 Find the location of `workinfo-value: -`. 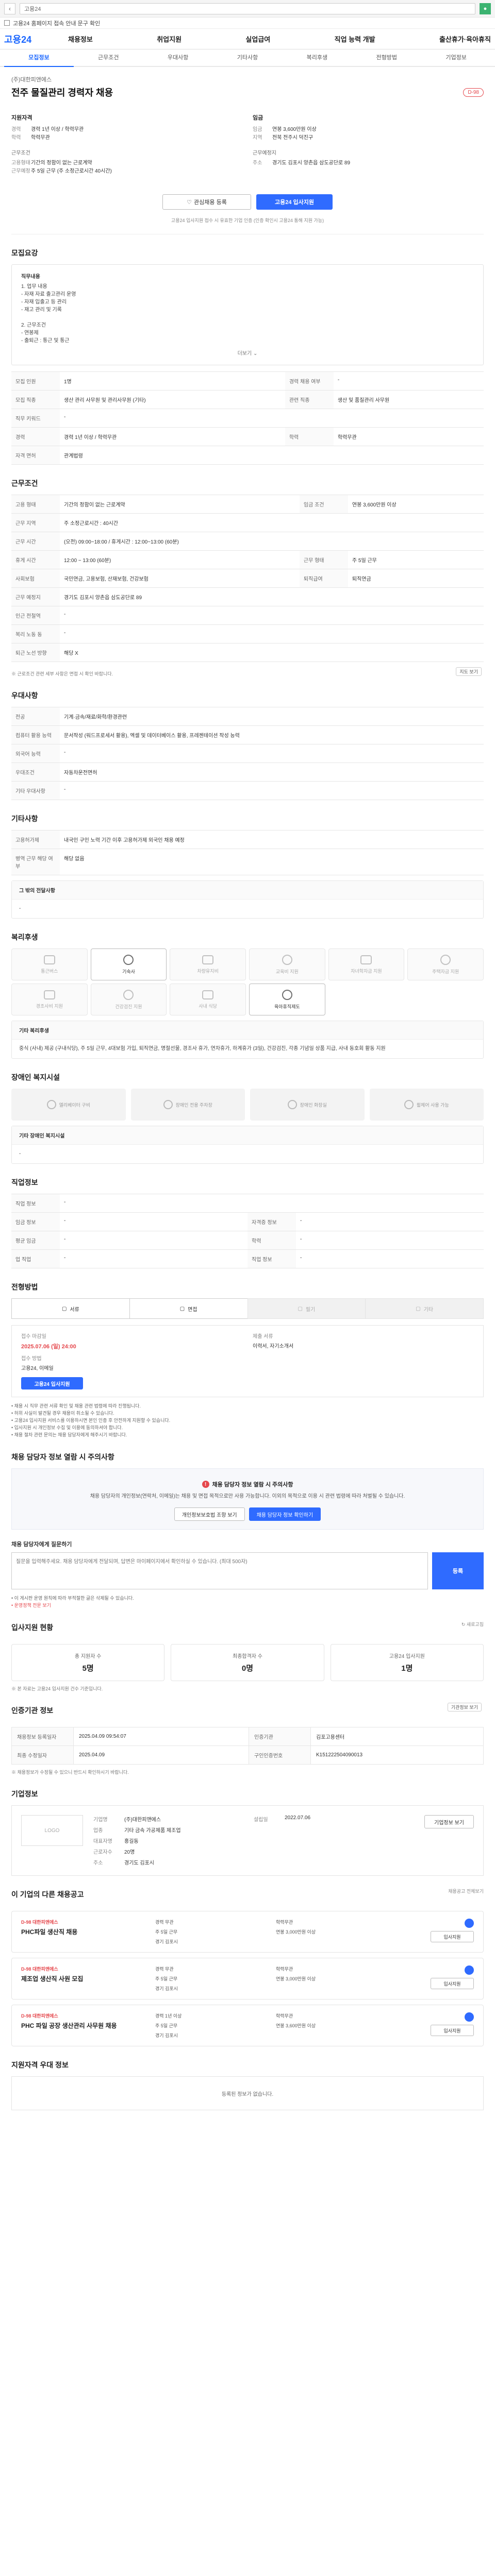

workinfo-value: - is located at coordinates (390, 1258).